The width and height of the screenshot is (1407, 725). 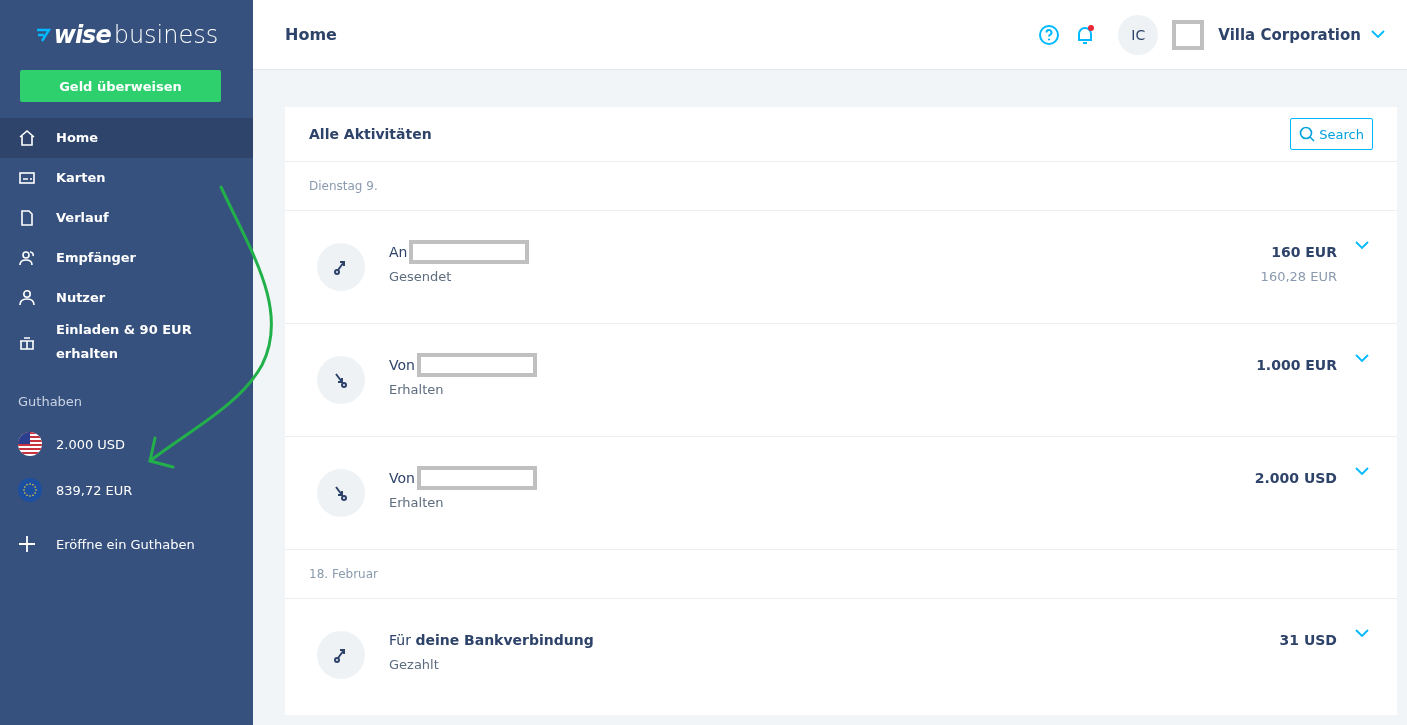 I want to click on page-title: Home, so click(x=311, y=34).